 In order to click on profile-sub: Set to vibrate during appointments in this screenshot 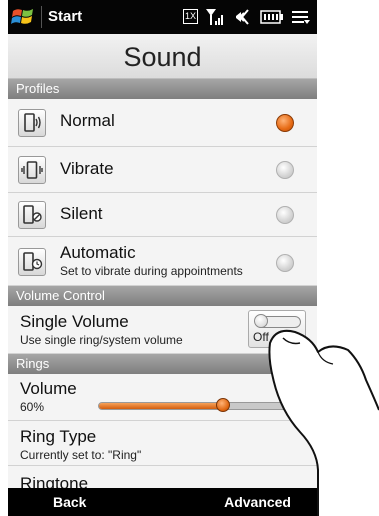, I will do `click(151, 271)`.